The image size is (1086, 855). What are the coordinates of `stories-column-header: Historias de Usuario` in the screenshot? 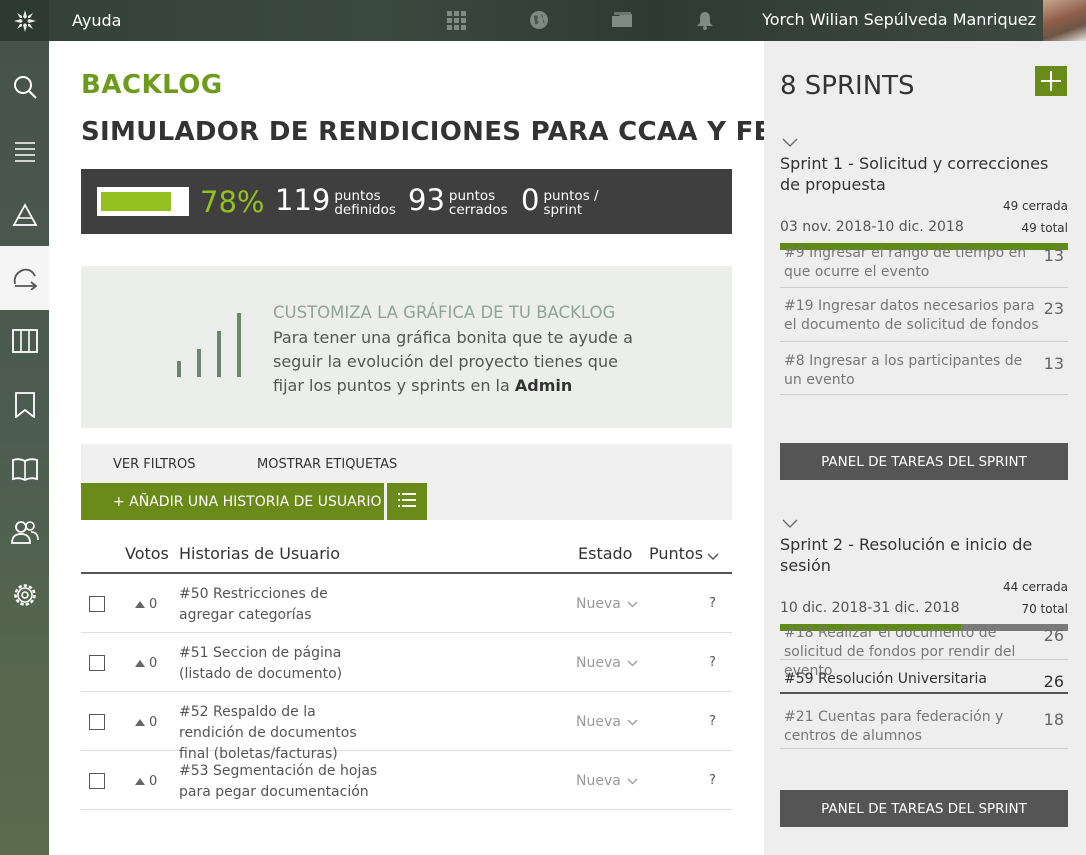 It's located at (260, 553).